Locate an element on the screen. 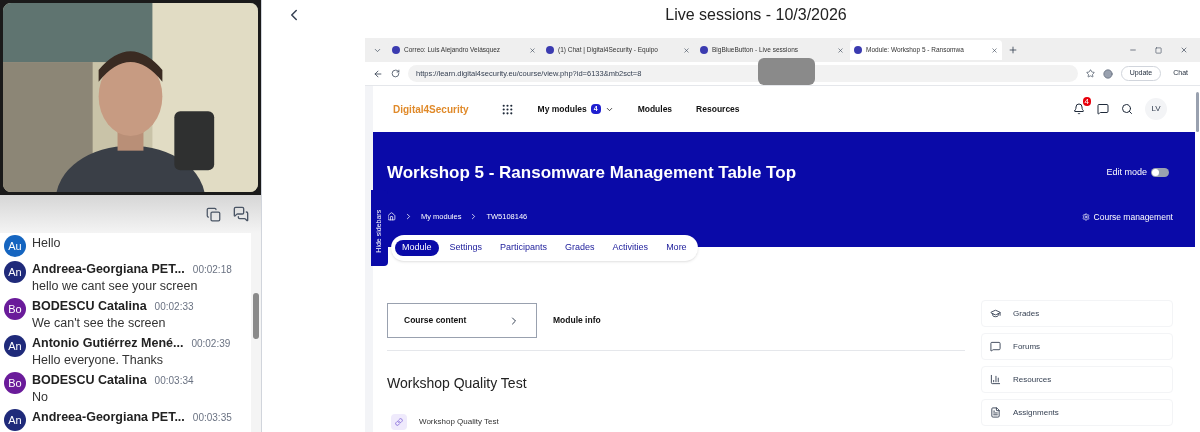  document-icon is located at coordinates (995, 412).